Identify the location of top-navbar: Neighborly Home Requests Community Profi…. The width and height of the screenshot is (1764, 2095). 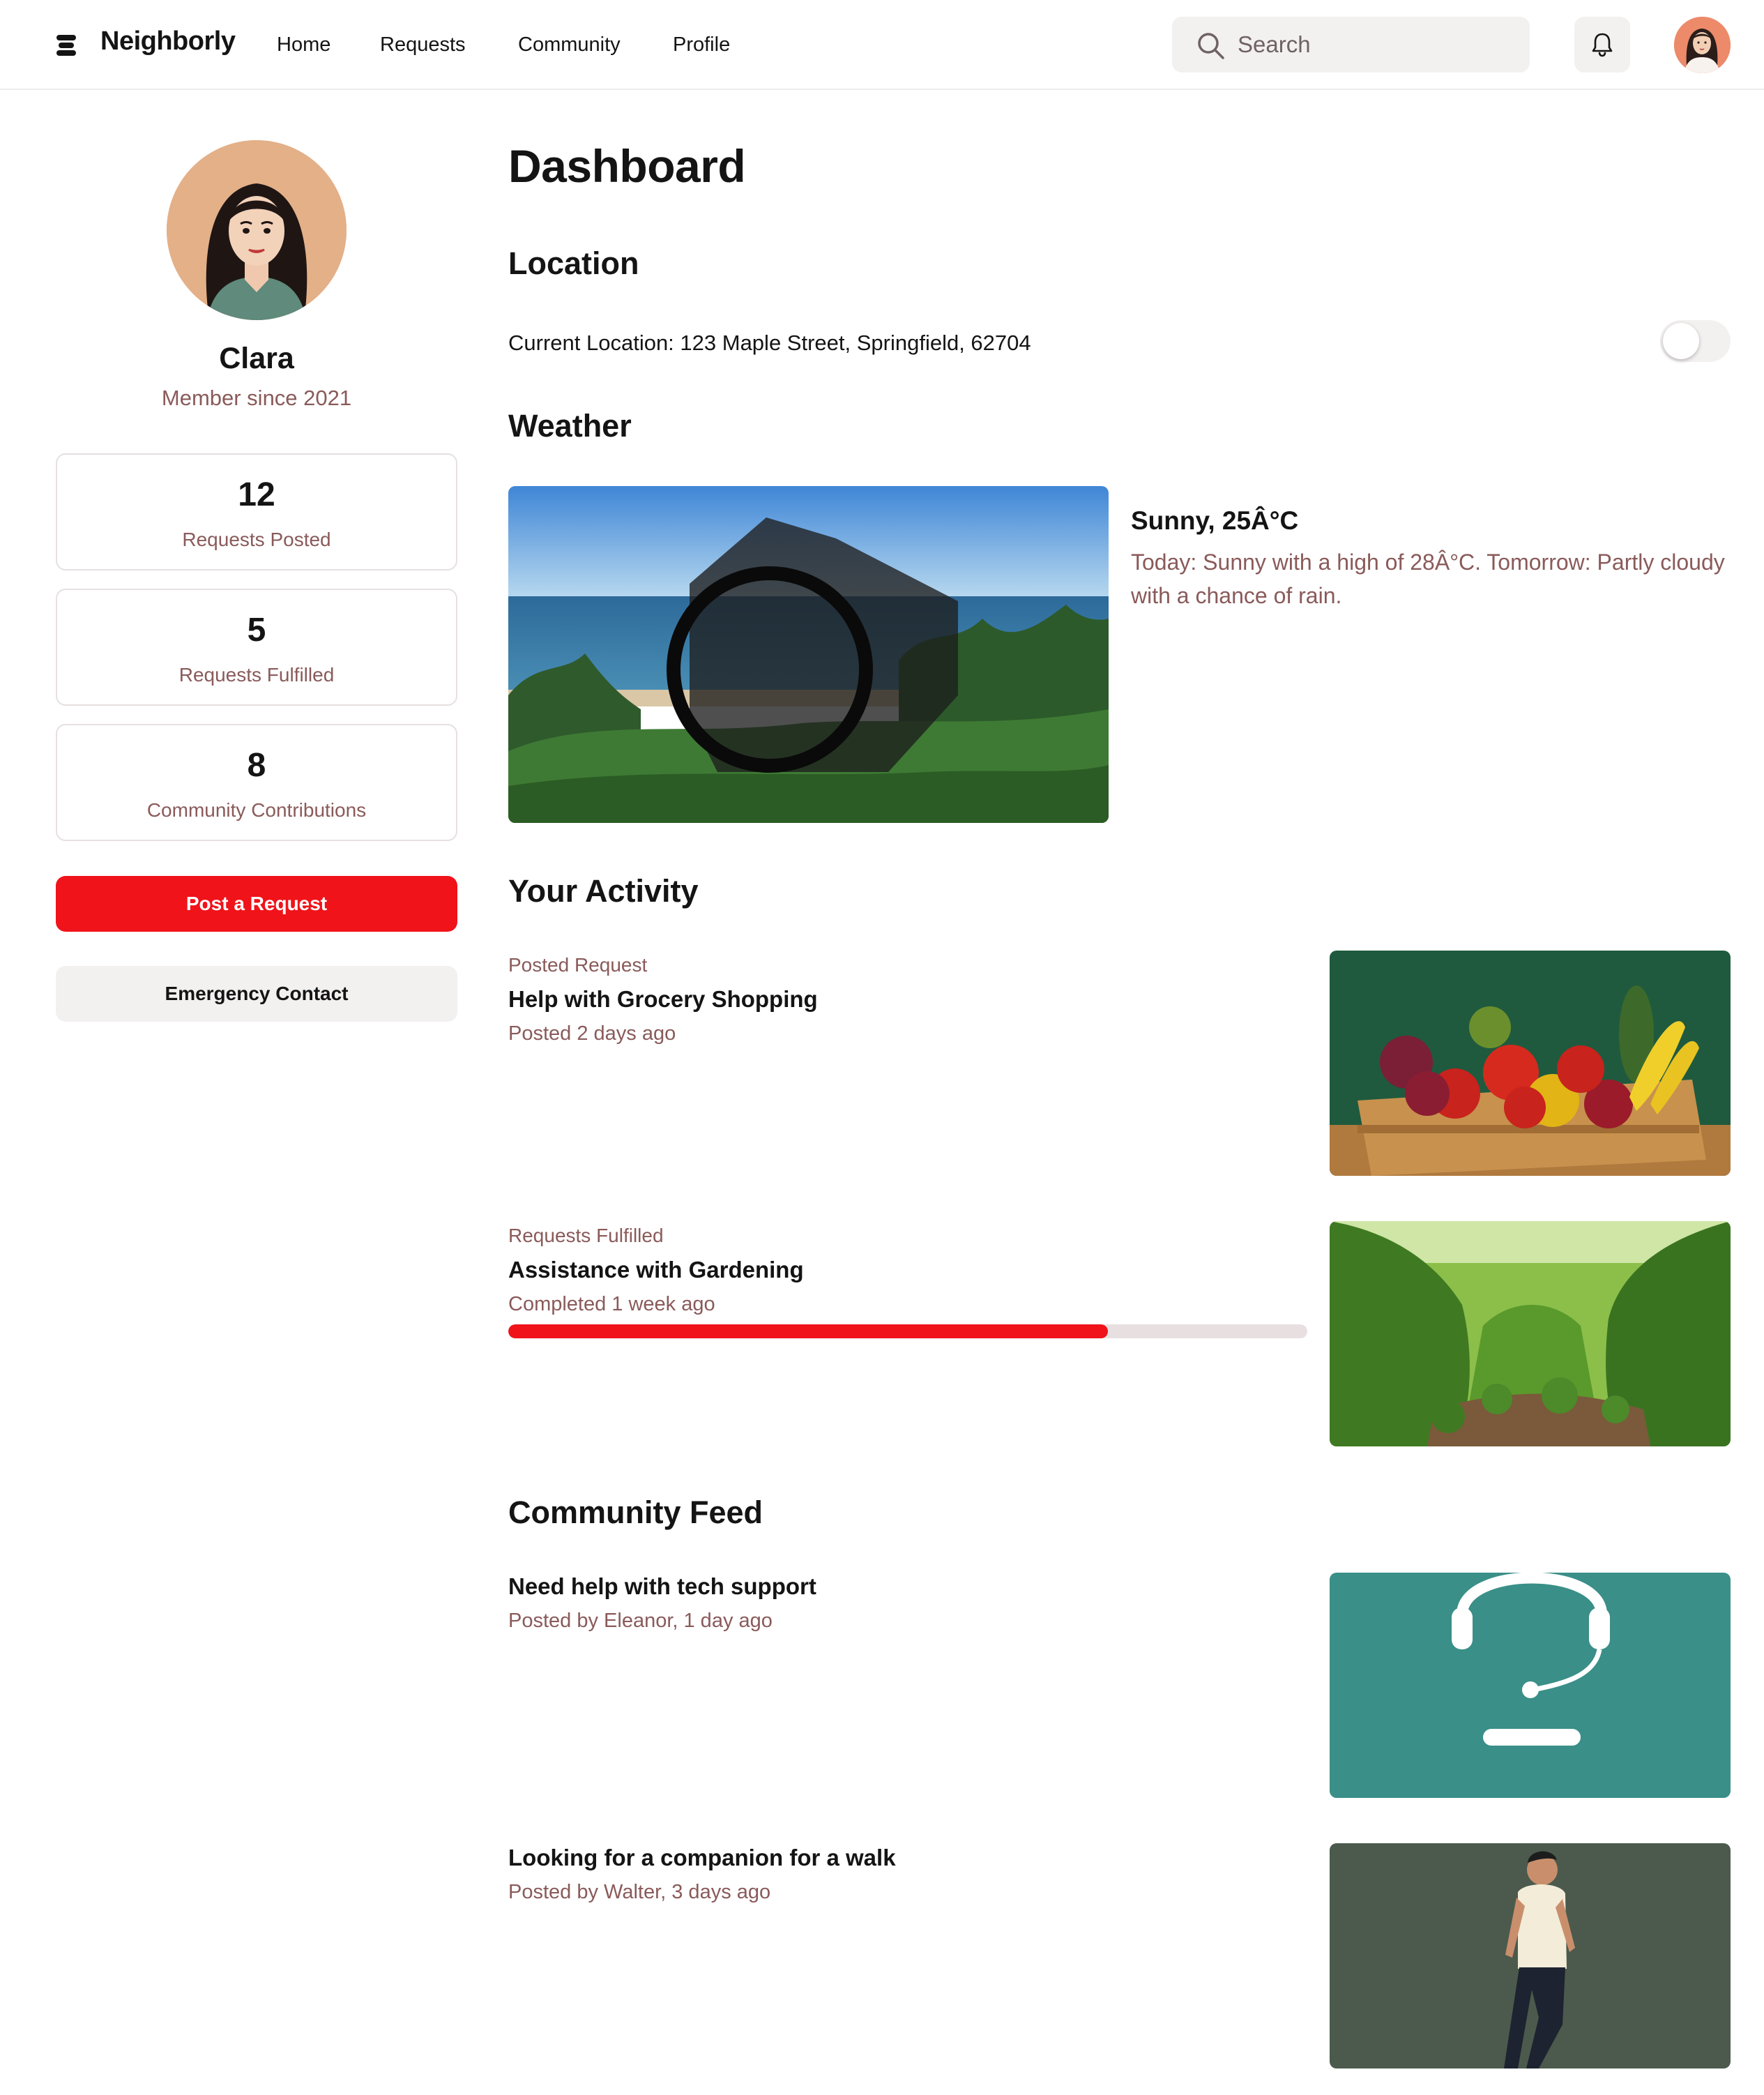
(882, 45).